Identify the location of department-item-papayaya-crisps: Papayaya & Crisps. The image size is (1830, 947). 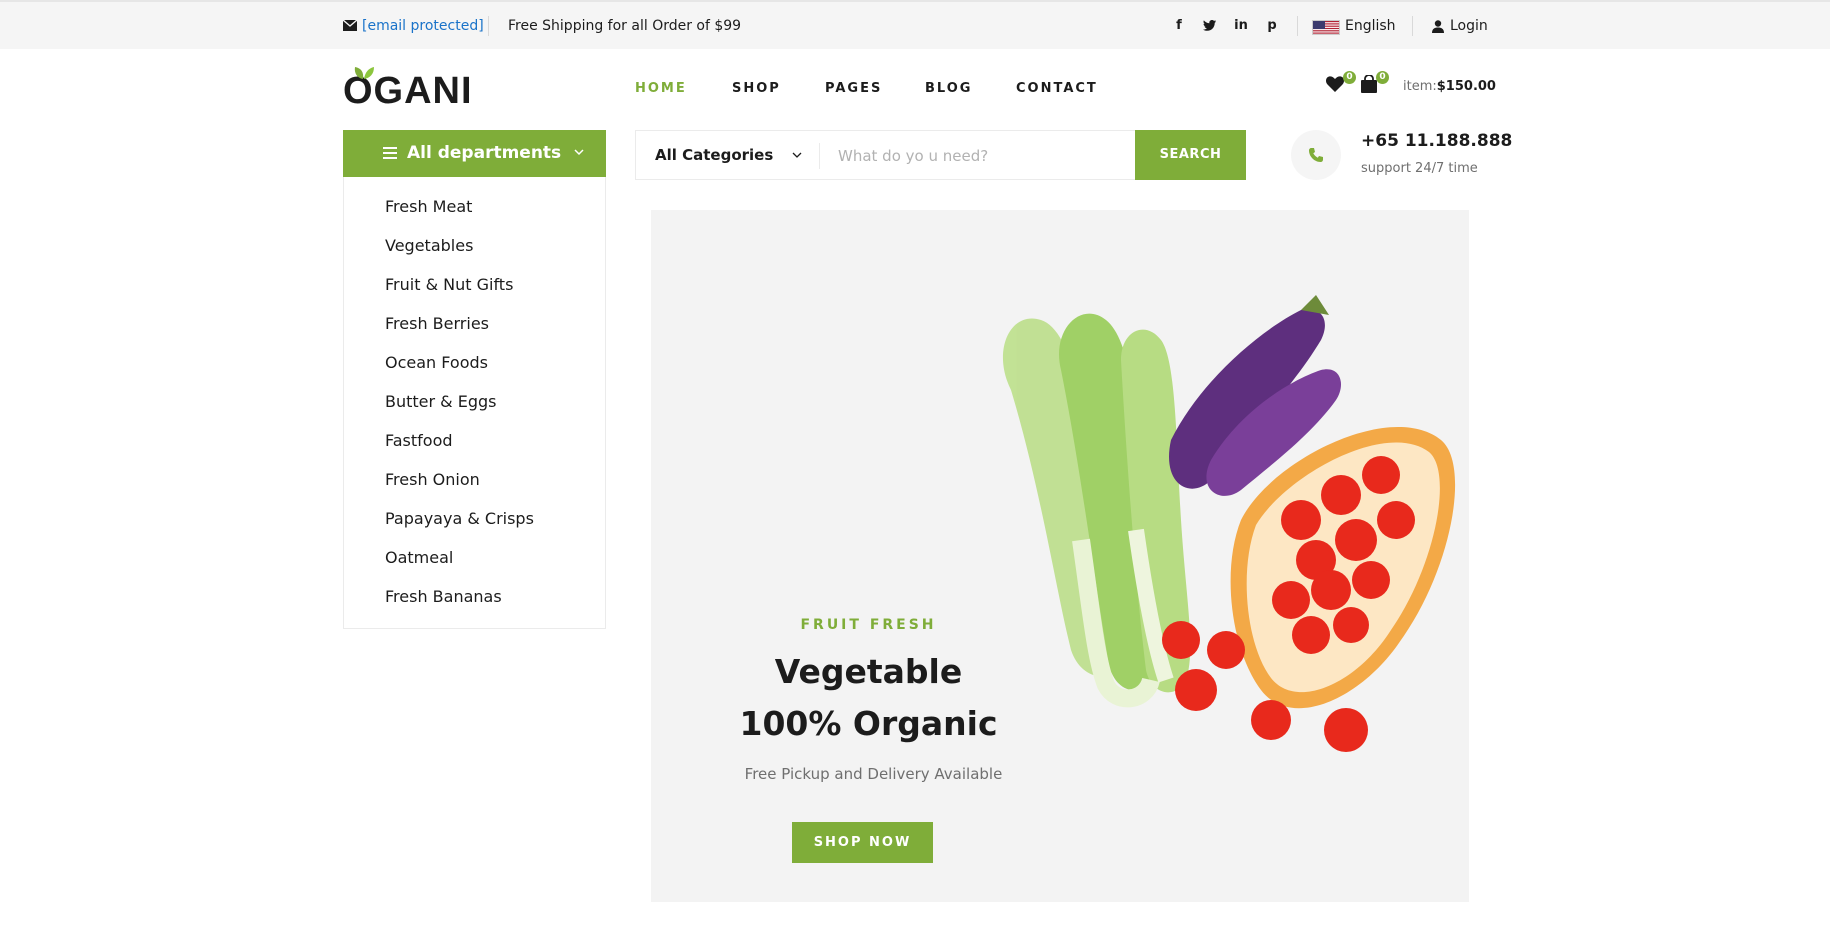
(459, 518).